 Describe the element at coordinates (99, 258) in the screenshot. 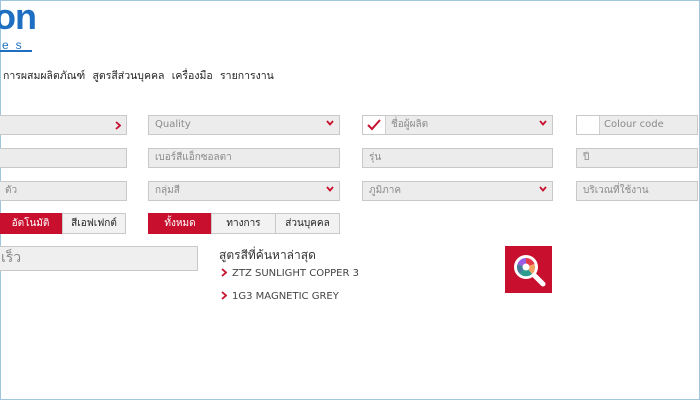

I see `quick-search-input: เร็ว` at that location.